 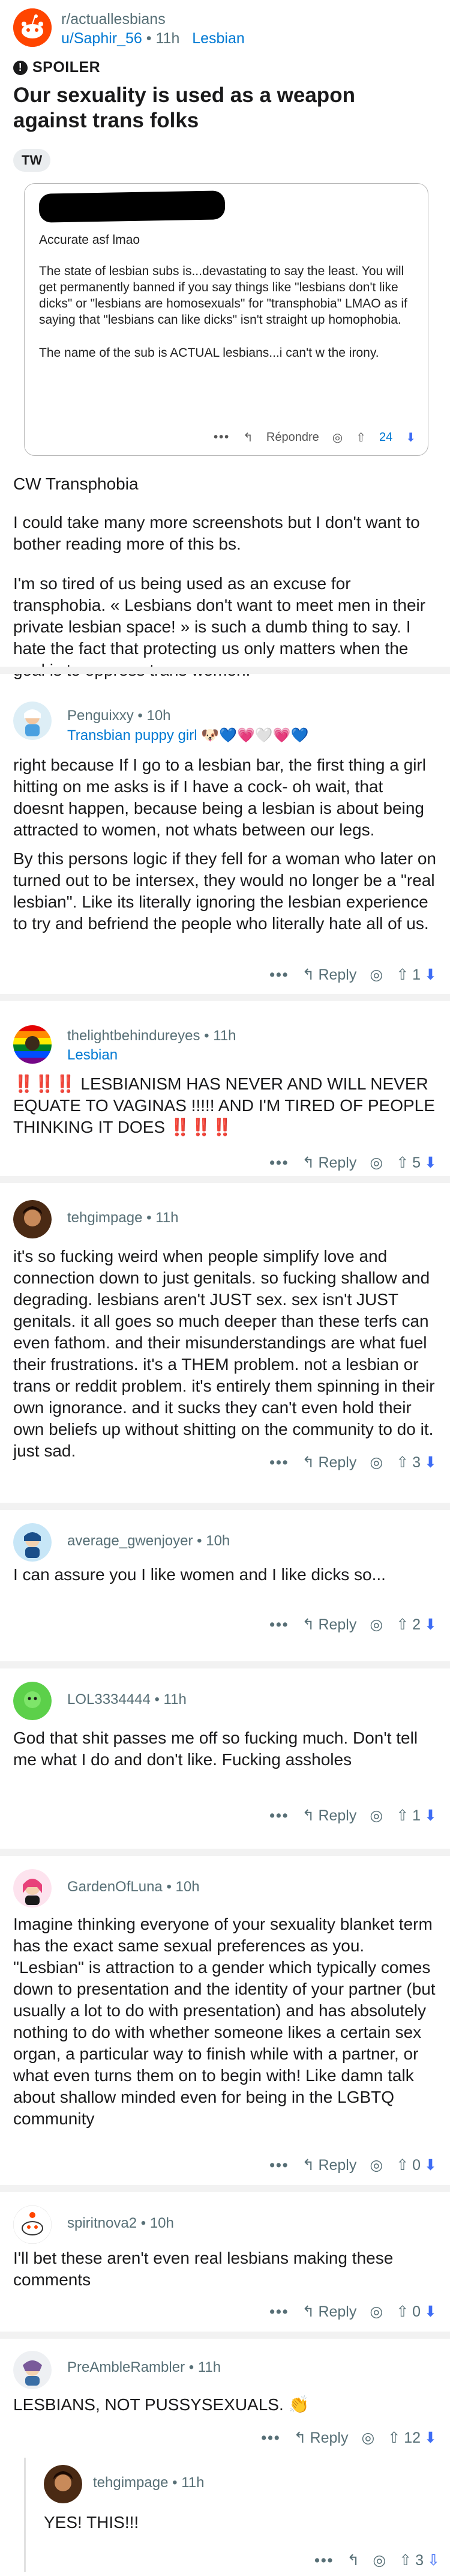 I want to click on more-icon: •••, so click(x=222, y=437).